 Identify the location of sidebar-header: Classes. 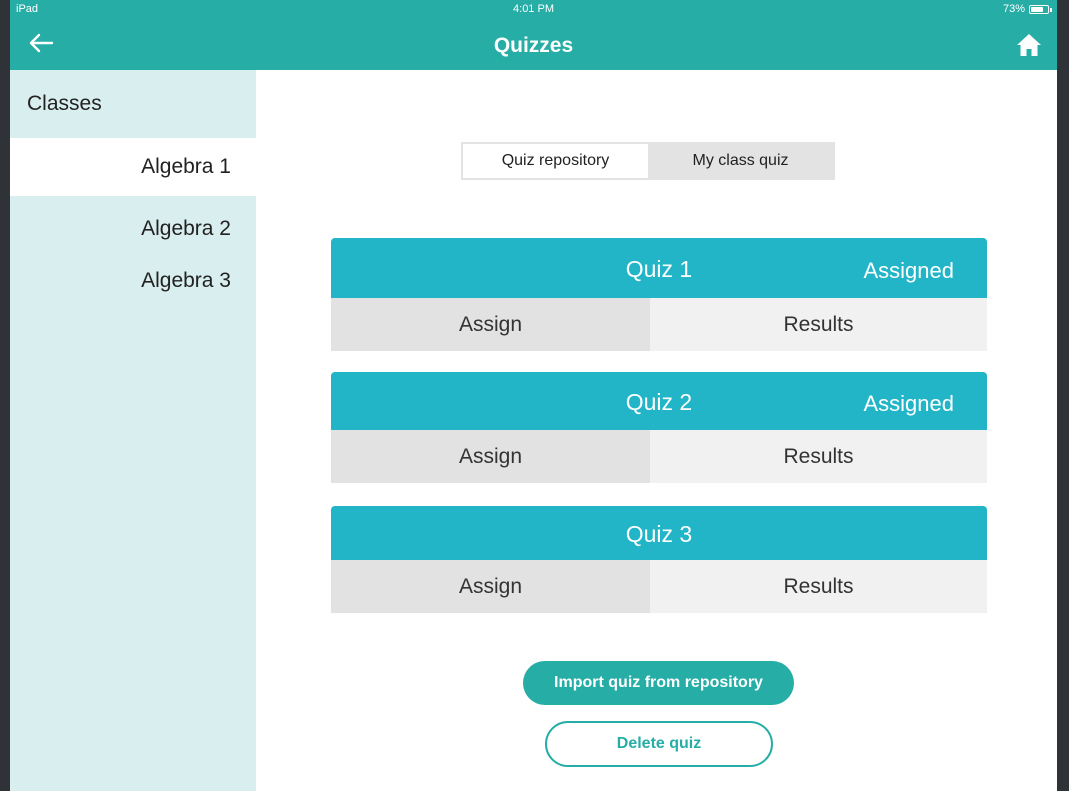
(64, 103).